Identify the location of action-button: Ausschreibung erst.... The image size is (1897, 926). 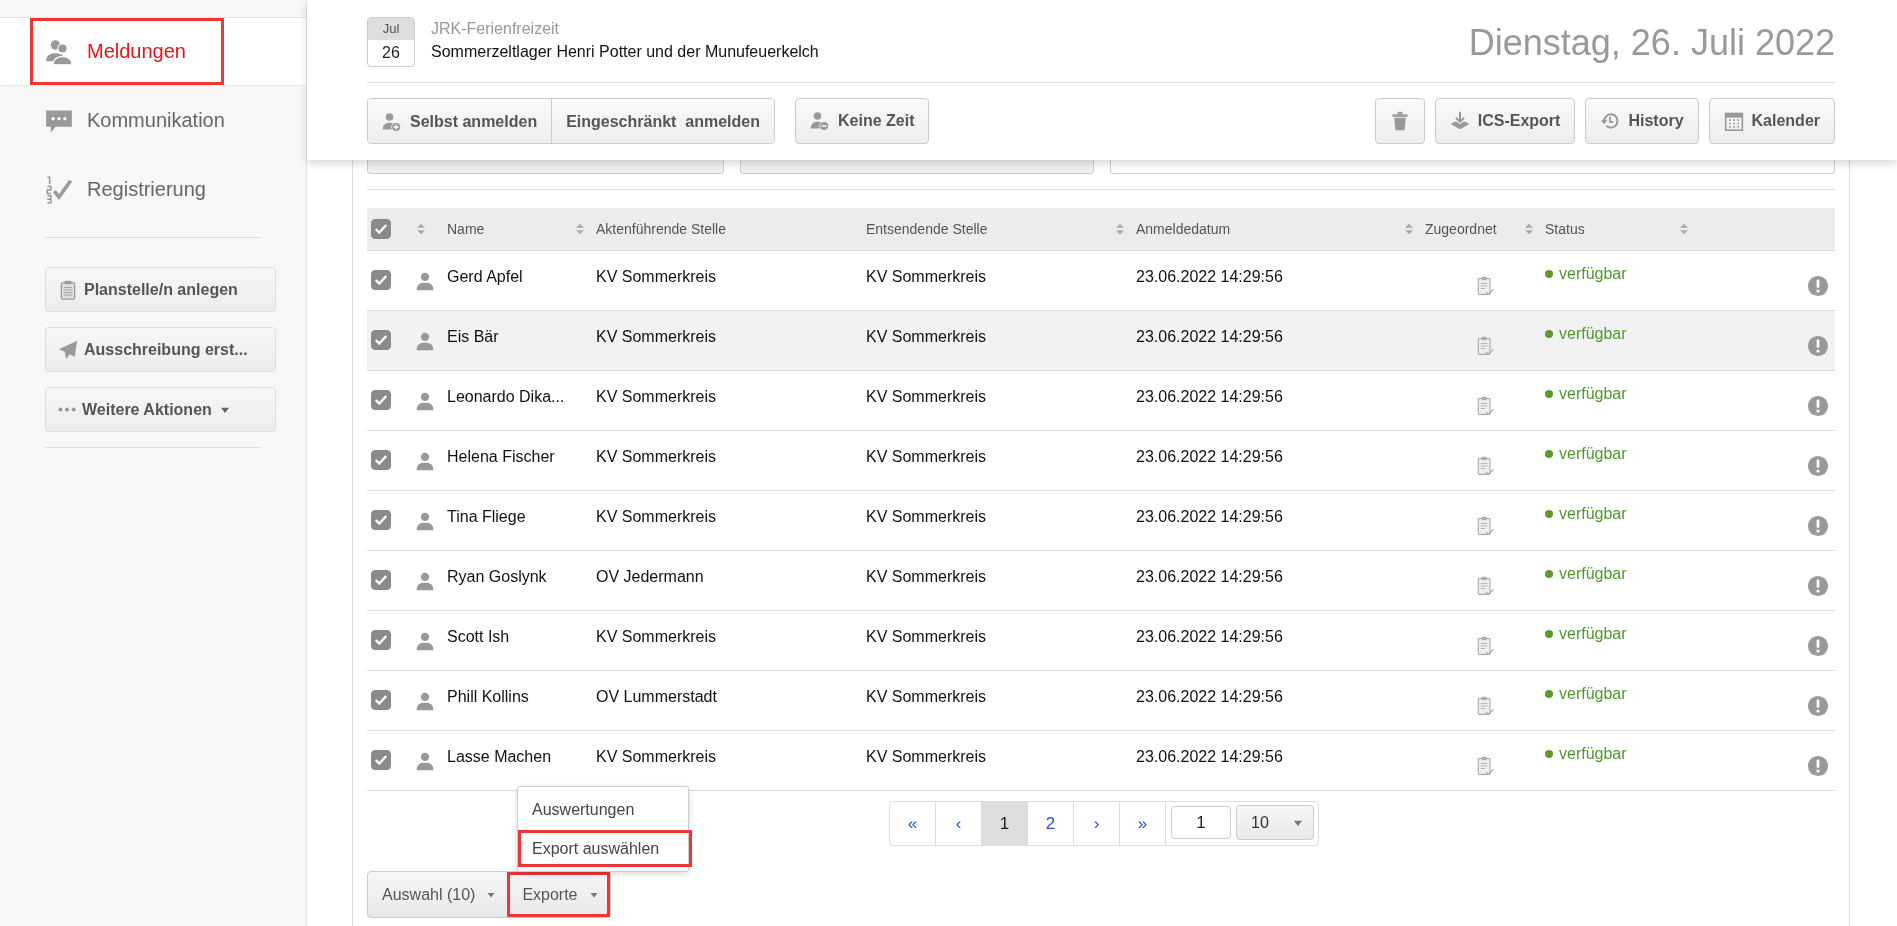
(160, 349).